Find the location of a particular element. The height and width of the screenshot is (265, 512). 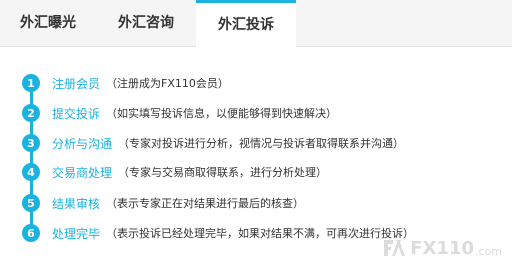

step-completed: 6 处理完毕 （表示投诉已经处理完毕，如果对结果不满，可再次进行投诉） is located at coordinates (218, 233).